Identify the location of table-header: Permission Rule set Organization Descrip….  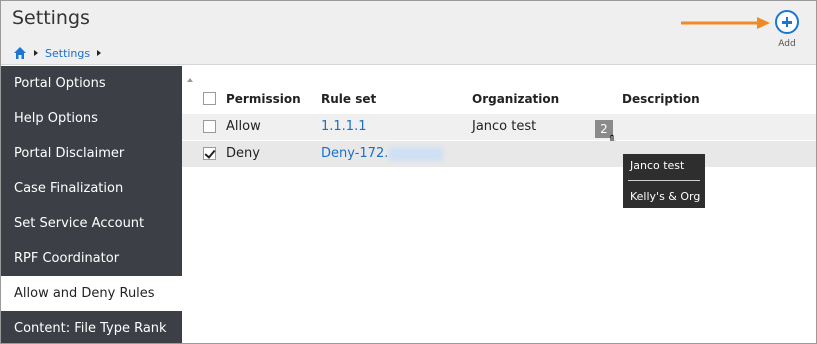
(499, 99).